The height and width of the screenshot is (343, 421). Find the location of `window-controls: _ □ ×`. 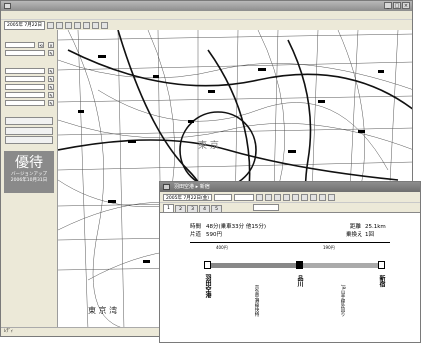

window-controls: _ □ × is located at coordinates (397, 5).